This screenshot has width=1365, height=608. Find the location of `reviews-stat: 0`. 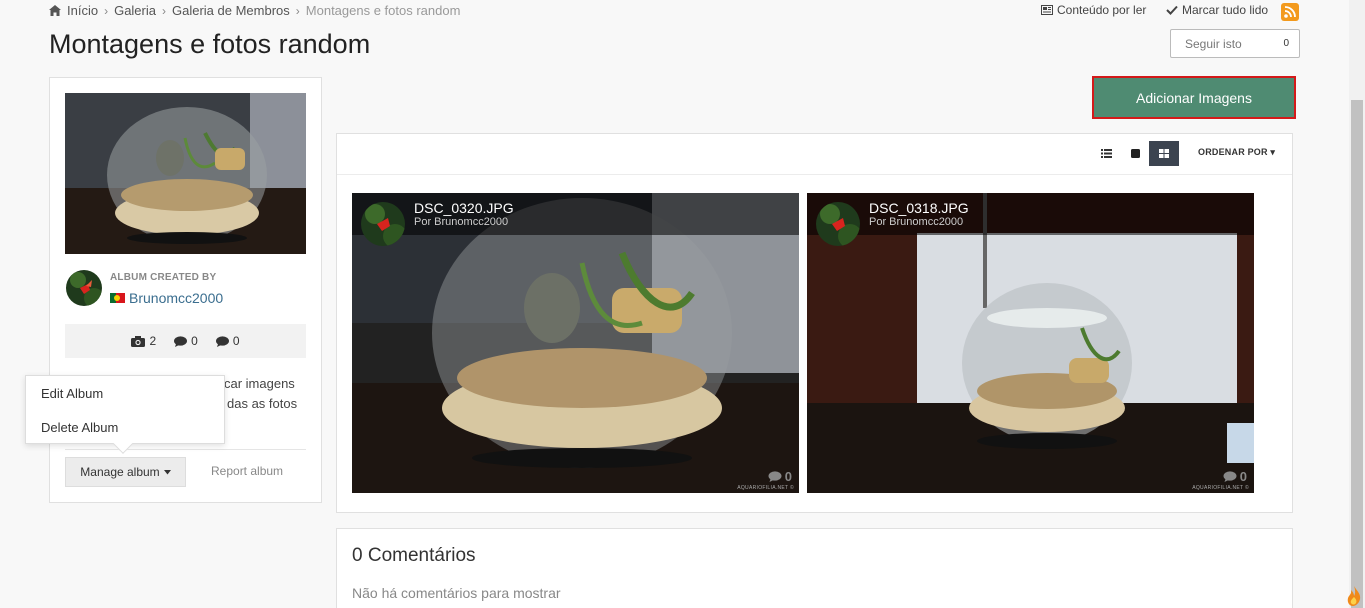

reviews-stat: 0 is located at coordinates (227, 341).